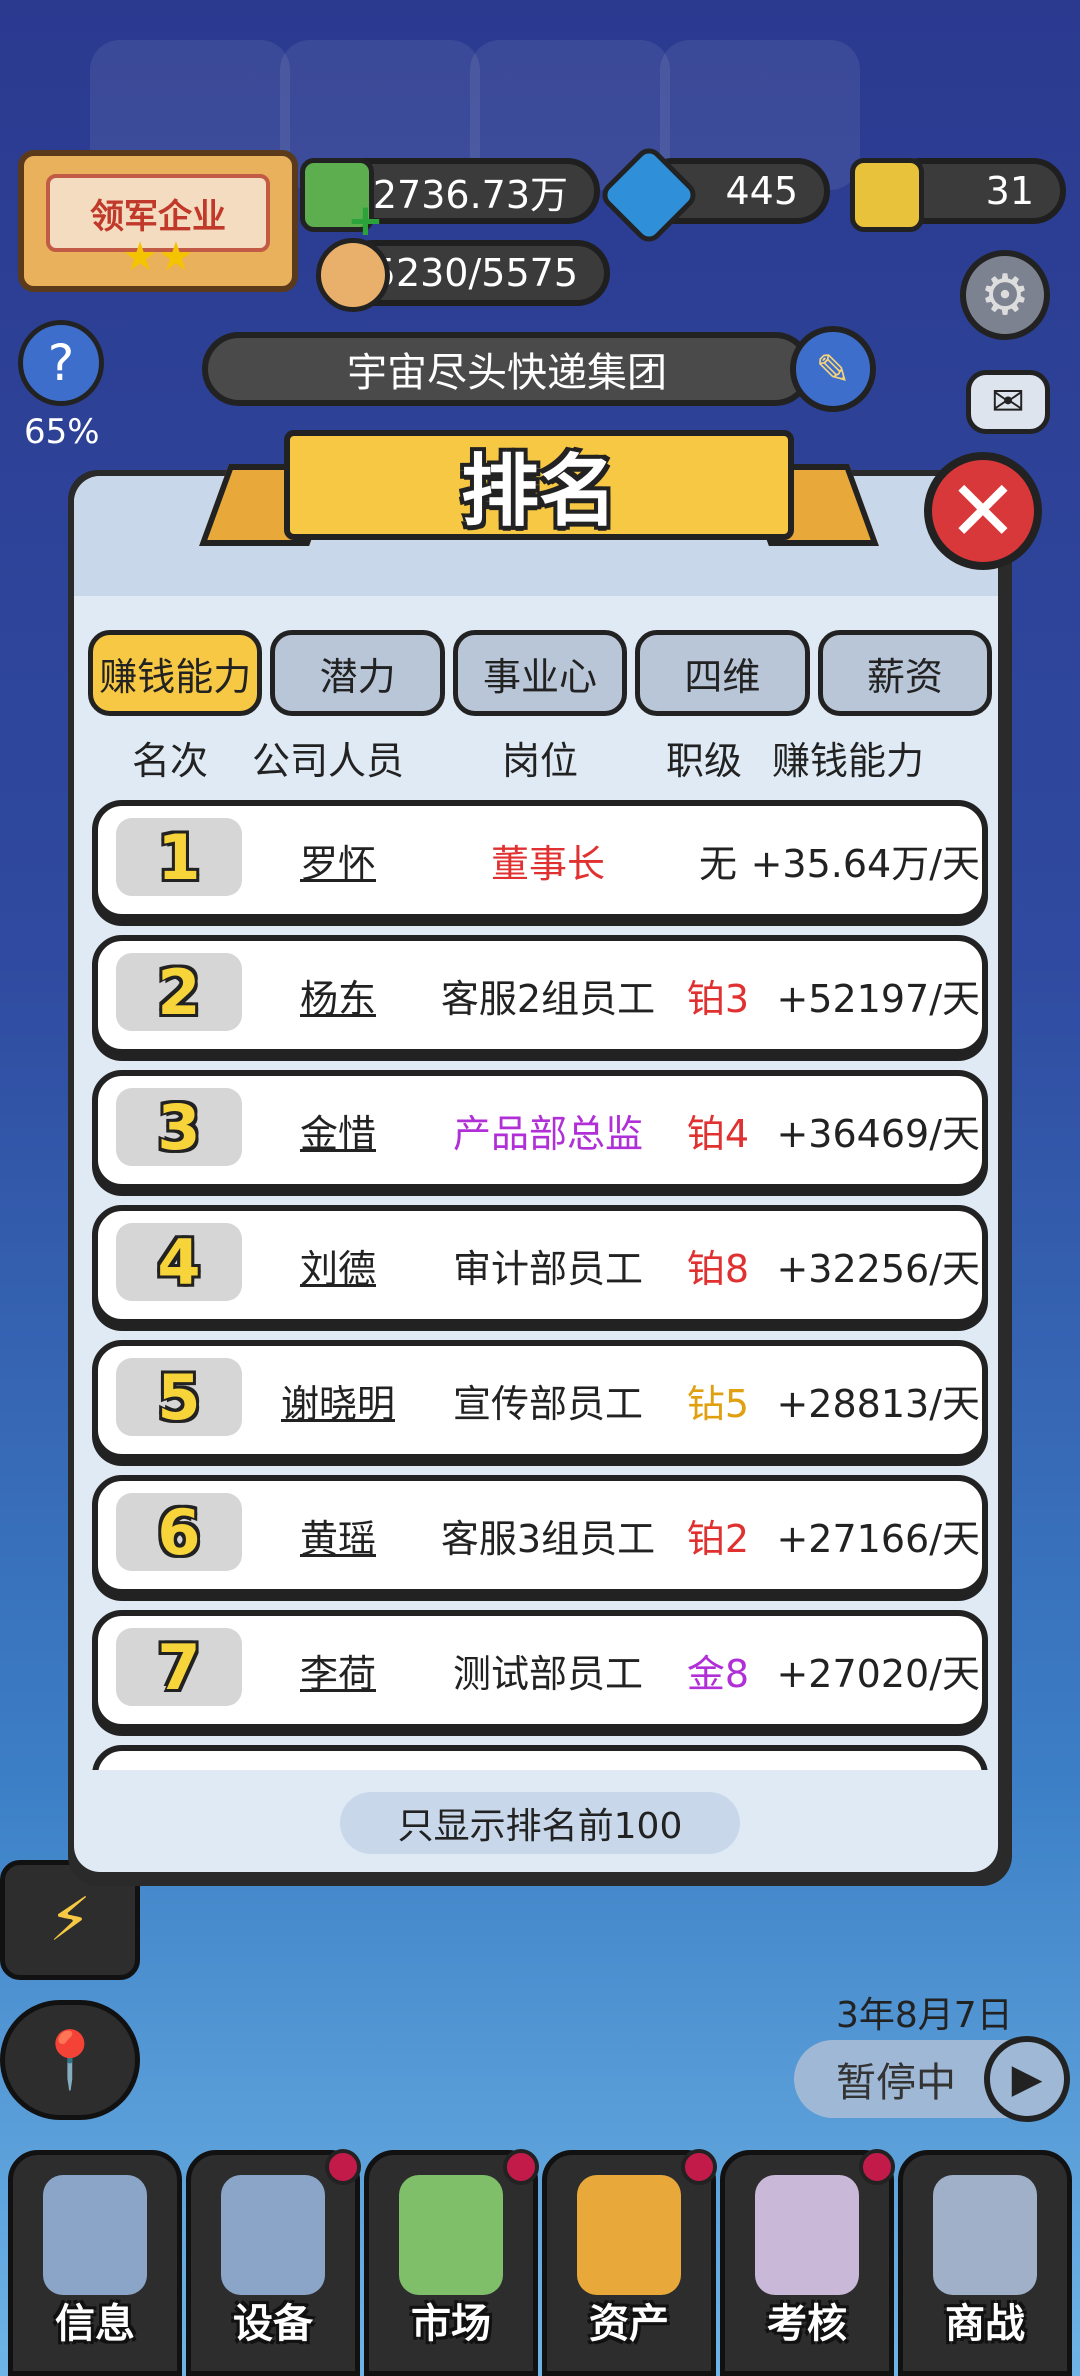 This screenshot has height=2376, width=1080. Describe the element at coordinates (61, 363) in the screenshot. I see `help-icon: ?` at that location.